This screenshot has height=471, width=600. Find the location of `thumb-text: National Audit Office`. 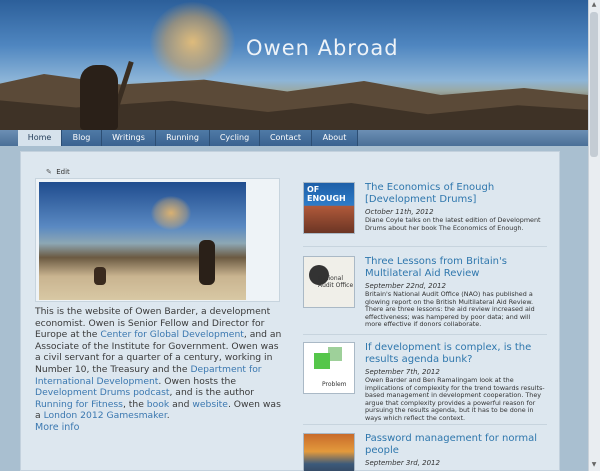

thumb-text: National Audit Office is located at coordinates (336, 282).